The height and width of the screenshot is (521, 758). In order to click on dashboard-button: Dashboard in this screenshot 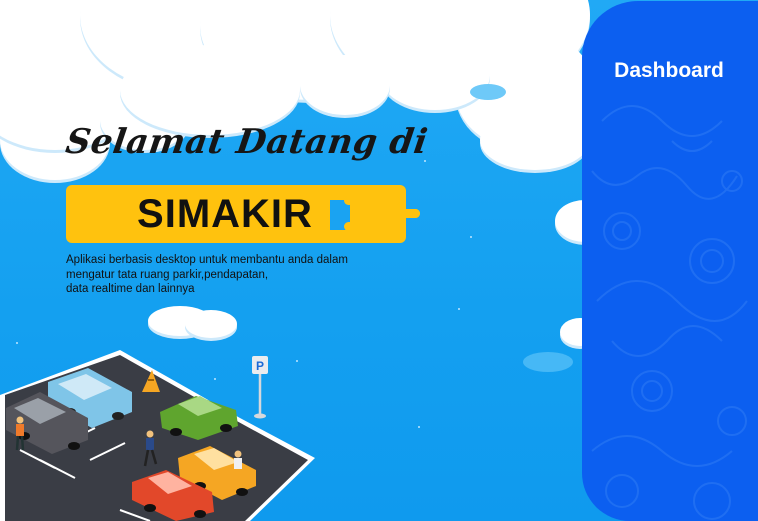, I will do `click(669, 71)`.